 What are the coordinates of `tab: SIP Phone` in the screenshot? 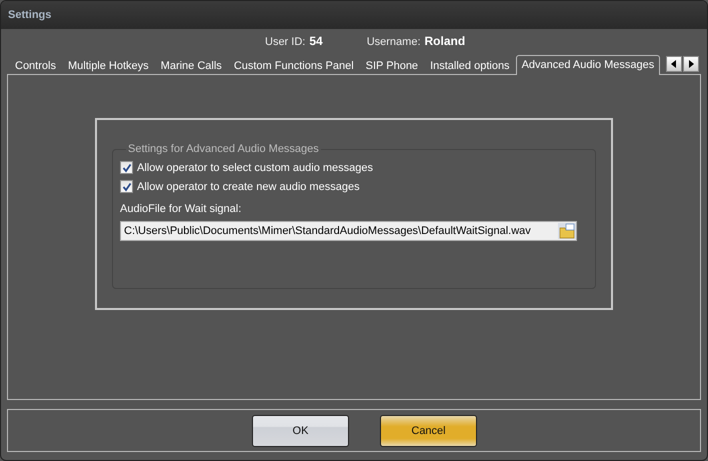 It's located at (392, 66).